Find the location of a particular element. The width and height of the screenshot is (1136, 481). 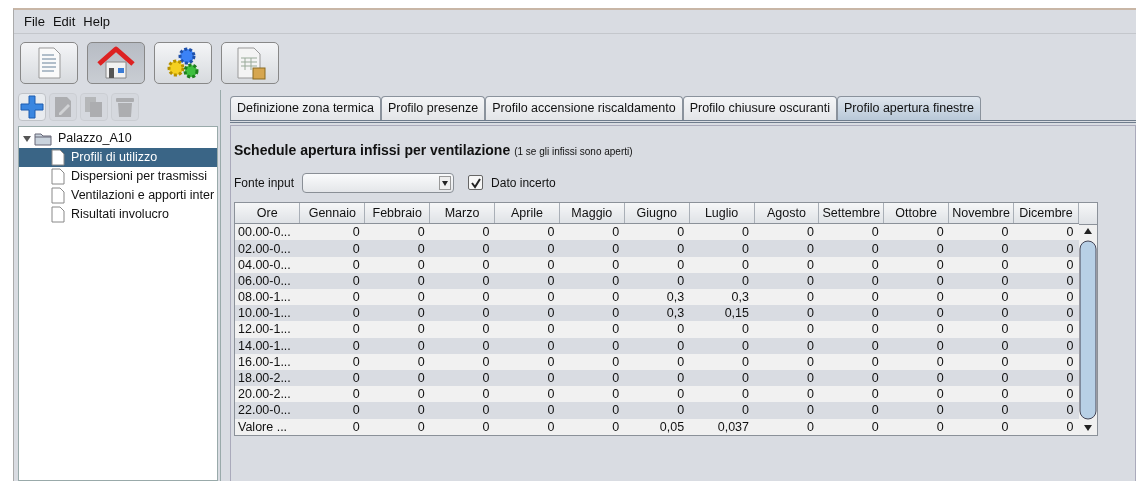

menu-item: Help is located at coordinates (97, 21).